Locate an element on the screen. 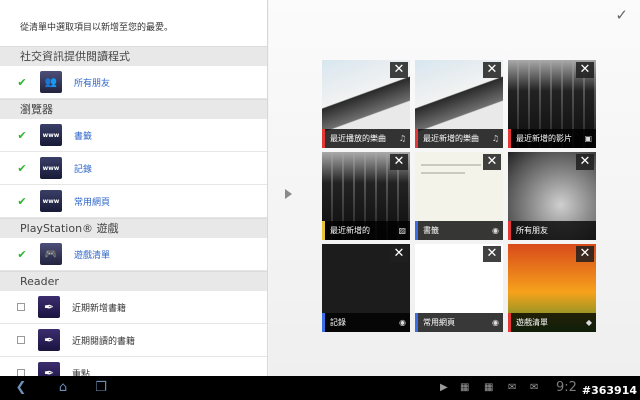 This screenshot has height=400, width=640. clock: 9:2 is located at coordinates (566, 387).